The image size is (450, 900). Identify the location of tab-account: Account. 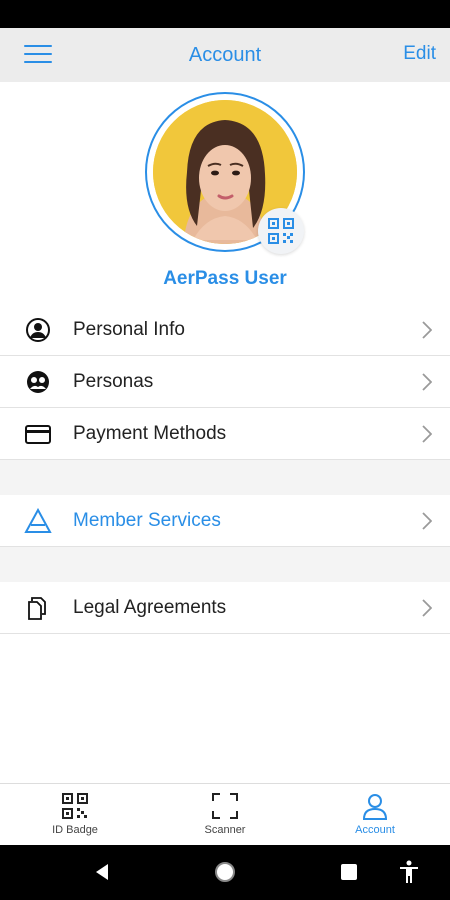
(375, 815).